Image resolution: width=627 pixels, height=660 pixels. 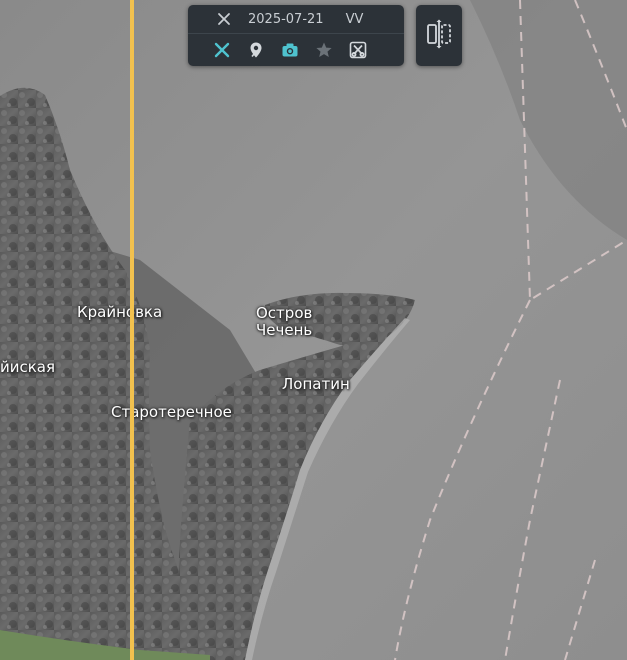 I want to click on place-label-ostrov-chechen: Остров Чечень, so click(x=284, y=321).